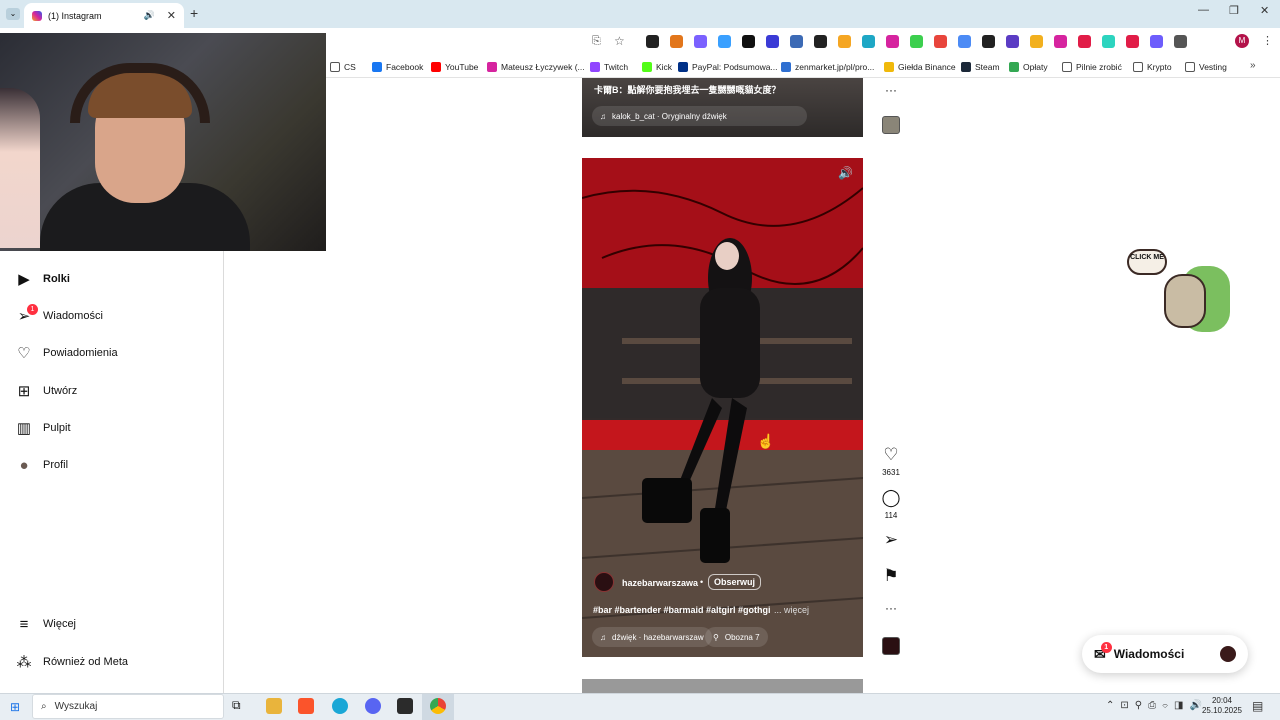  What do you see at coordinates (149, 15) in the screenshot?
I see `audio-playing-icon: 🔊` at bounding box center [149, 15].